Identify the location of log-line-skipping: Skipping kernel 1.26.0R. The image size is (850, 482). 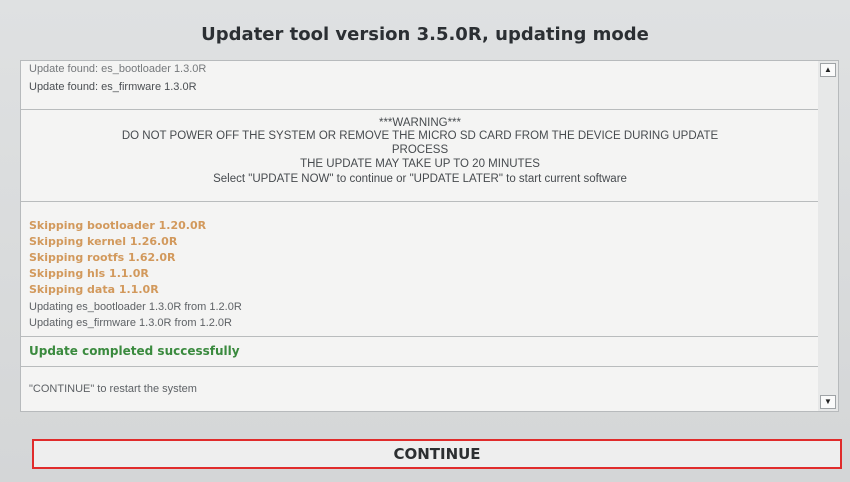
(103, 241).